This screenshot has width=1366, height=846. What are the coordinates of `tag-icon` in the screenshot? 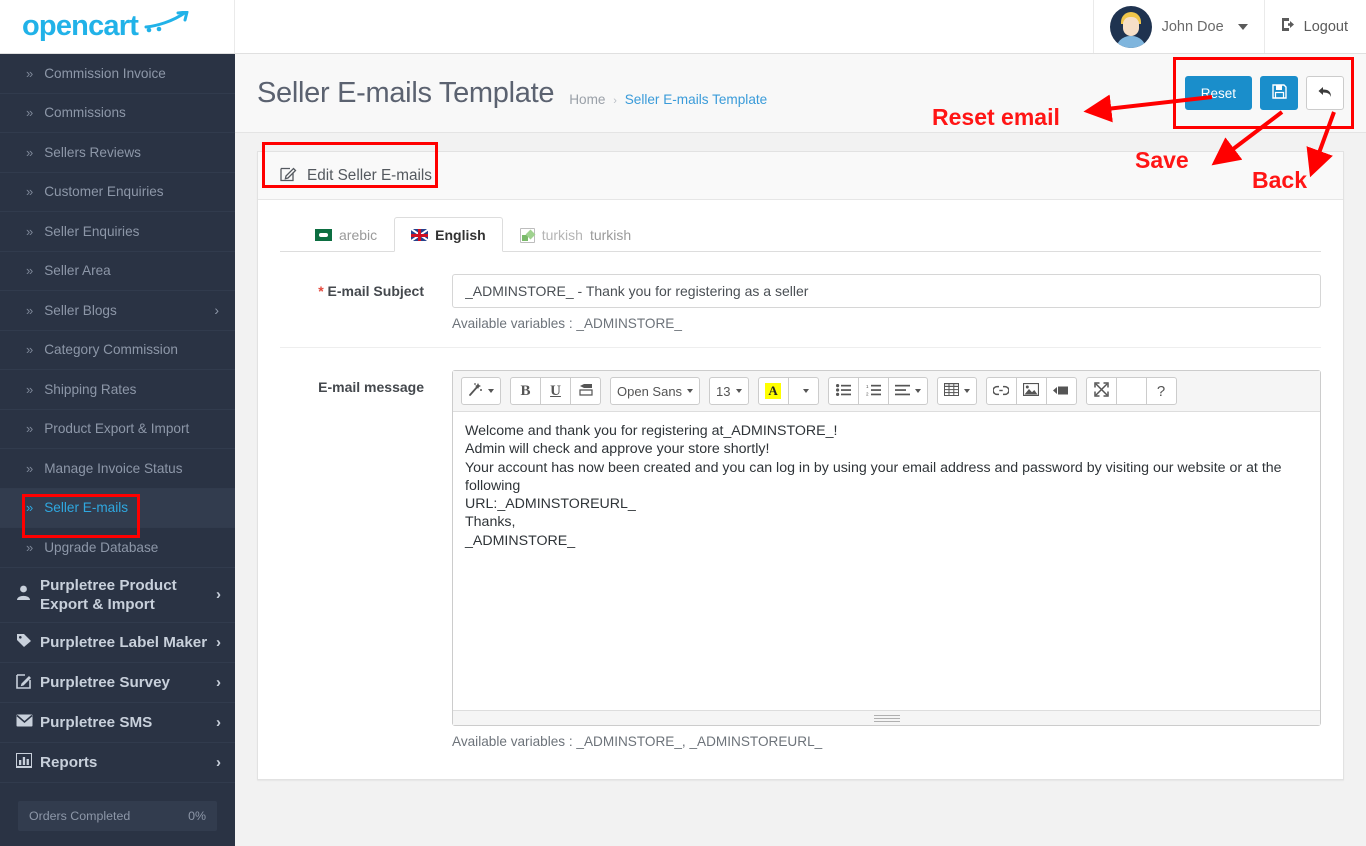 It's located at (28, 642).